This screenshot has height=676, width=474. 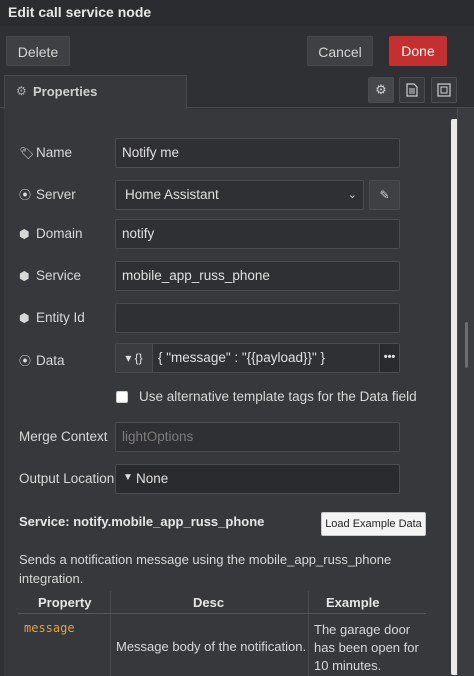 What do you see at coordinates (222, 613) in the screenshot?
I see `table-header-divider` at bounding box center [222, 613].